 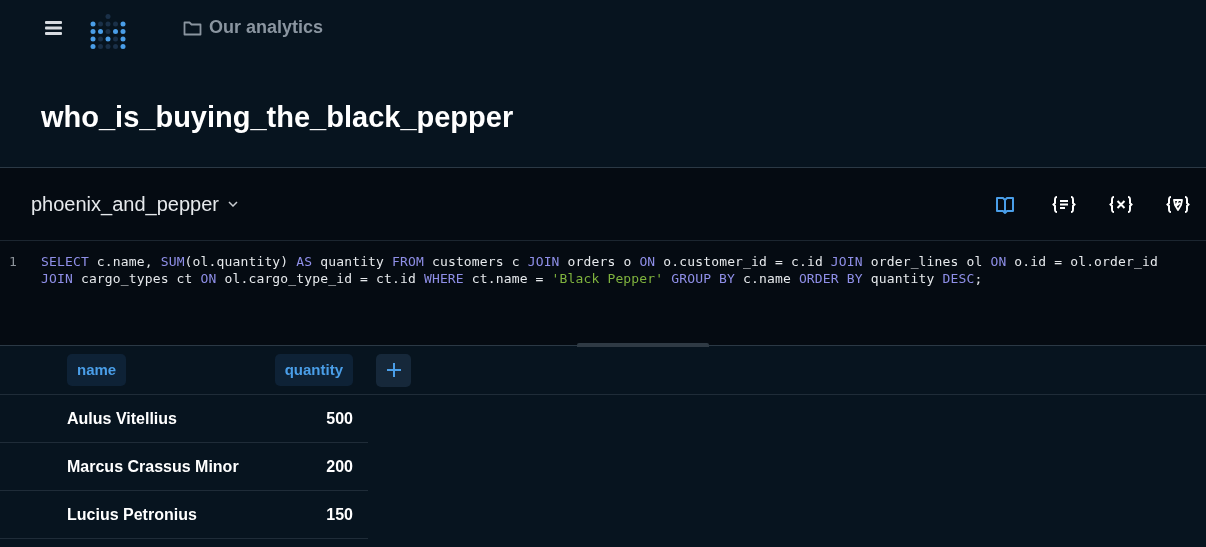 I want to click on chevron-down-icon, so click(x=232, y=204).